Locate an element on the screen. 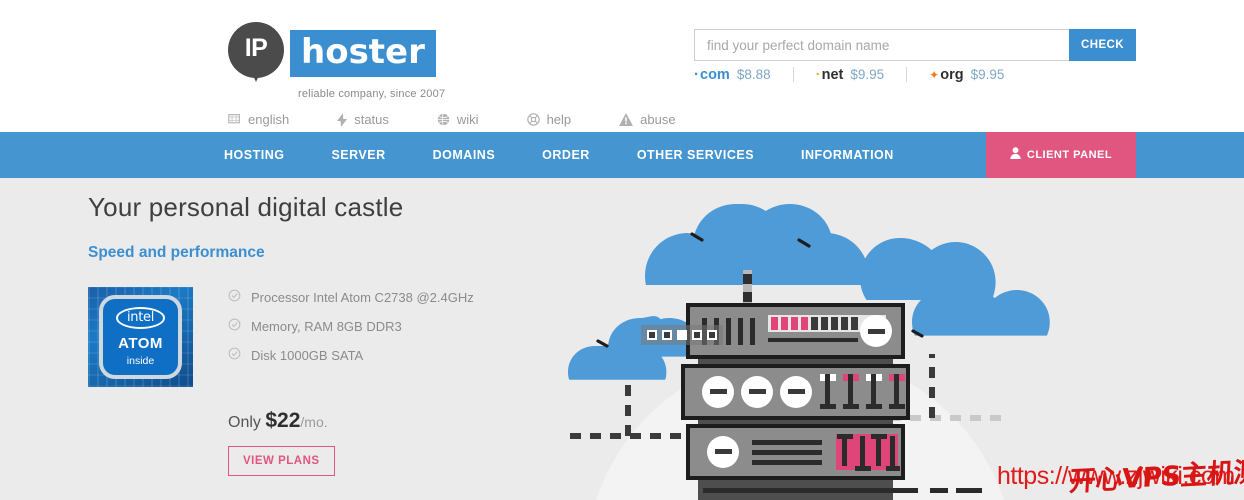 The image size is (1244, 500). server-unit-bottom is located at coordinates (795, 452).